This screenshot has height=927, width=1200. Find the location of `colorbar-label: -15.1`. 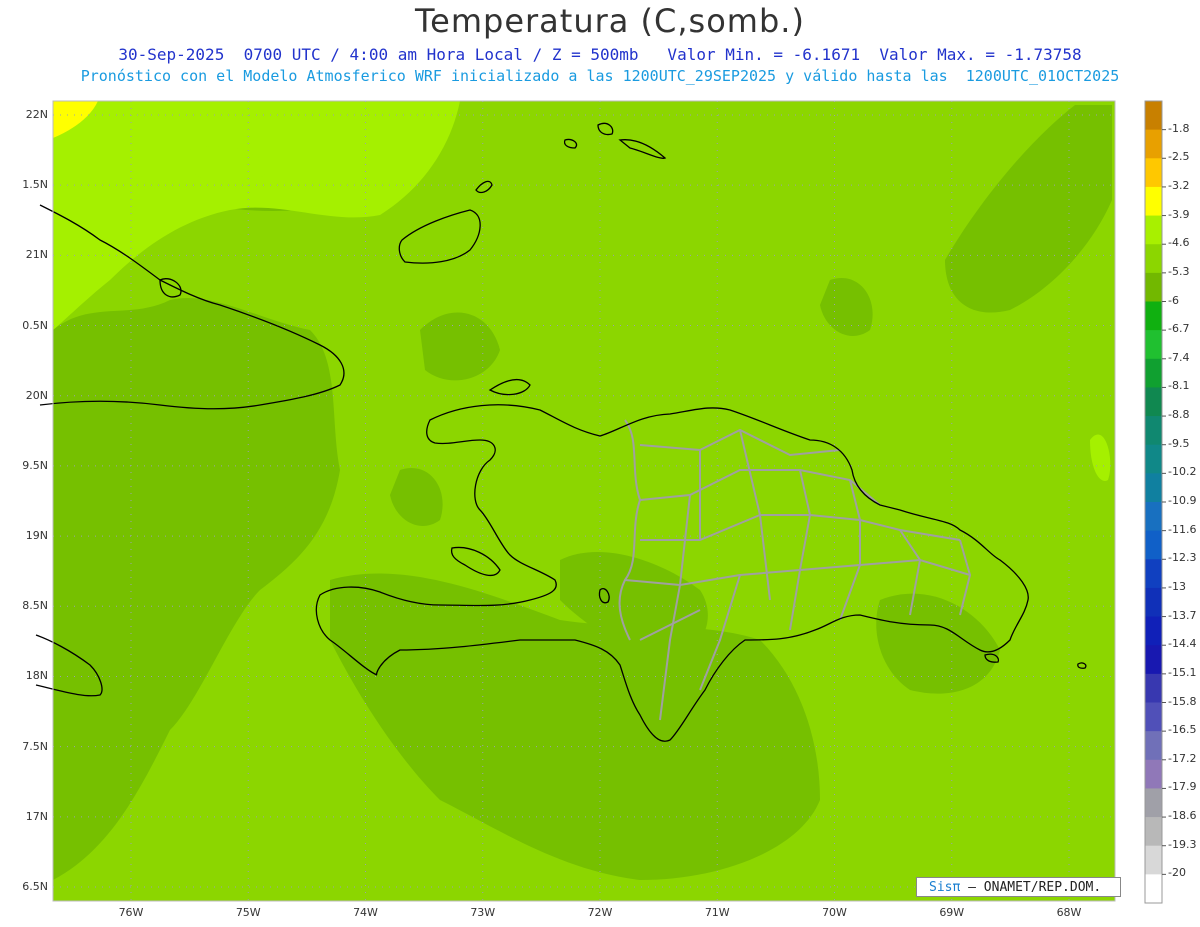

colorbar-label: -15.1 is located at coordinates (1182, 672).